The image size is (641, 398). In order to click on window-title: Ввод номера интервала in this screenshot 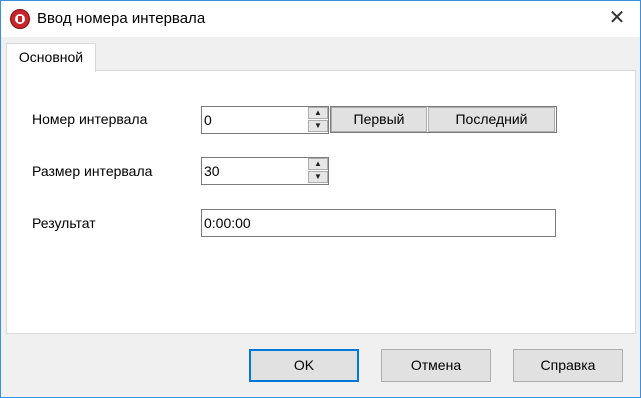, I will do `click(121, 18)`.